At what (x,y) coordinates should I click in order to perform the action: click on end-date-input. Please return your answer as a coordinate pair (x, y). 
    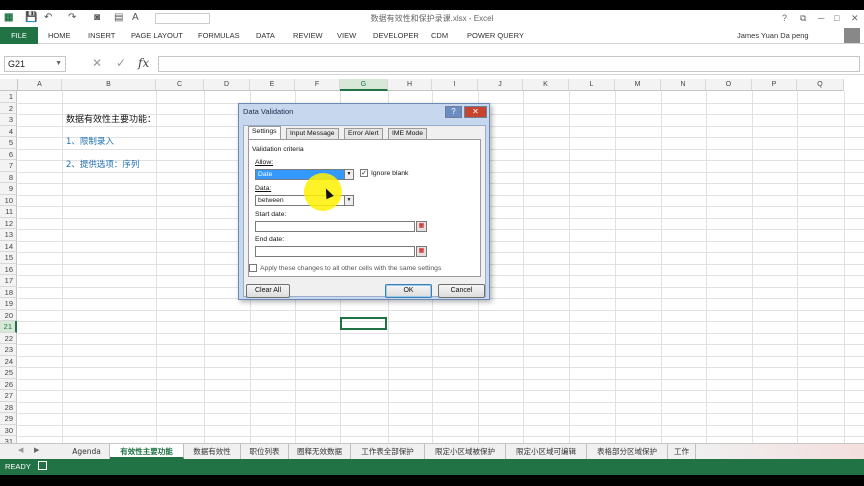
    Looking at the image, I should click on (335, 251).